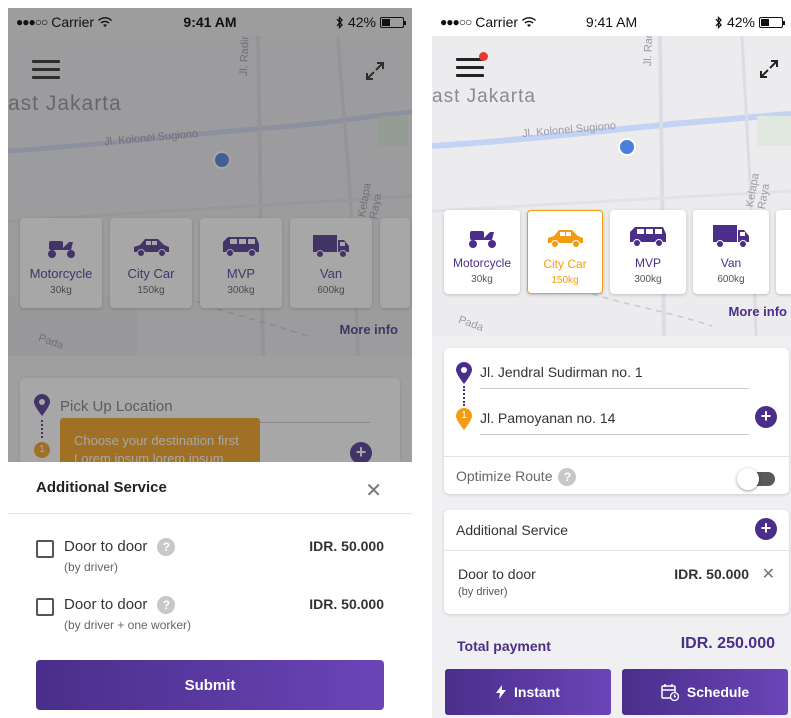 This screenshot has height=718, width=791. Describe the element at coordinates (561, 372) in the screenshot. I see `pickup-location: Jl. Jendral Sudirman no. 1` at that location.